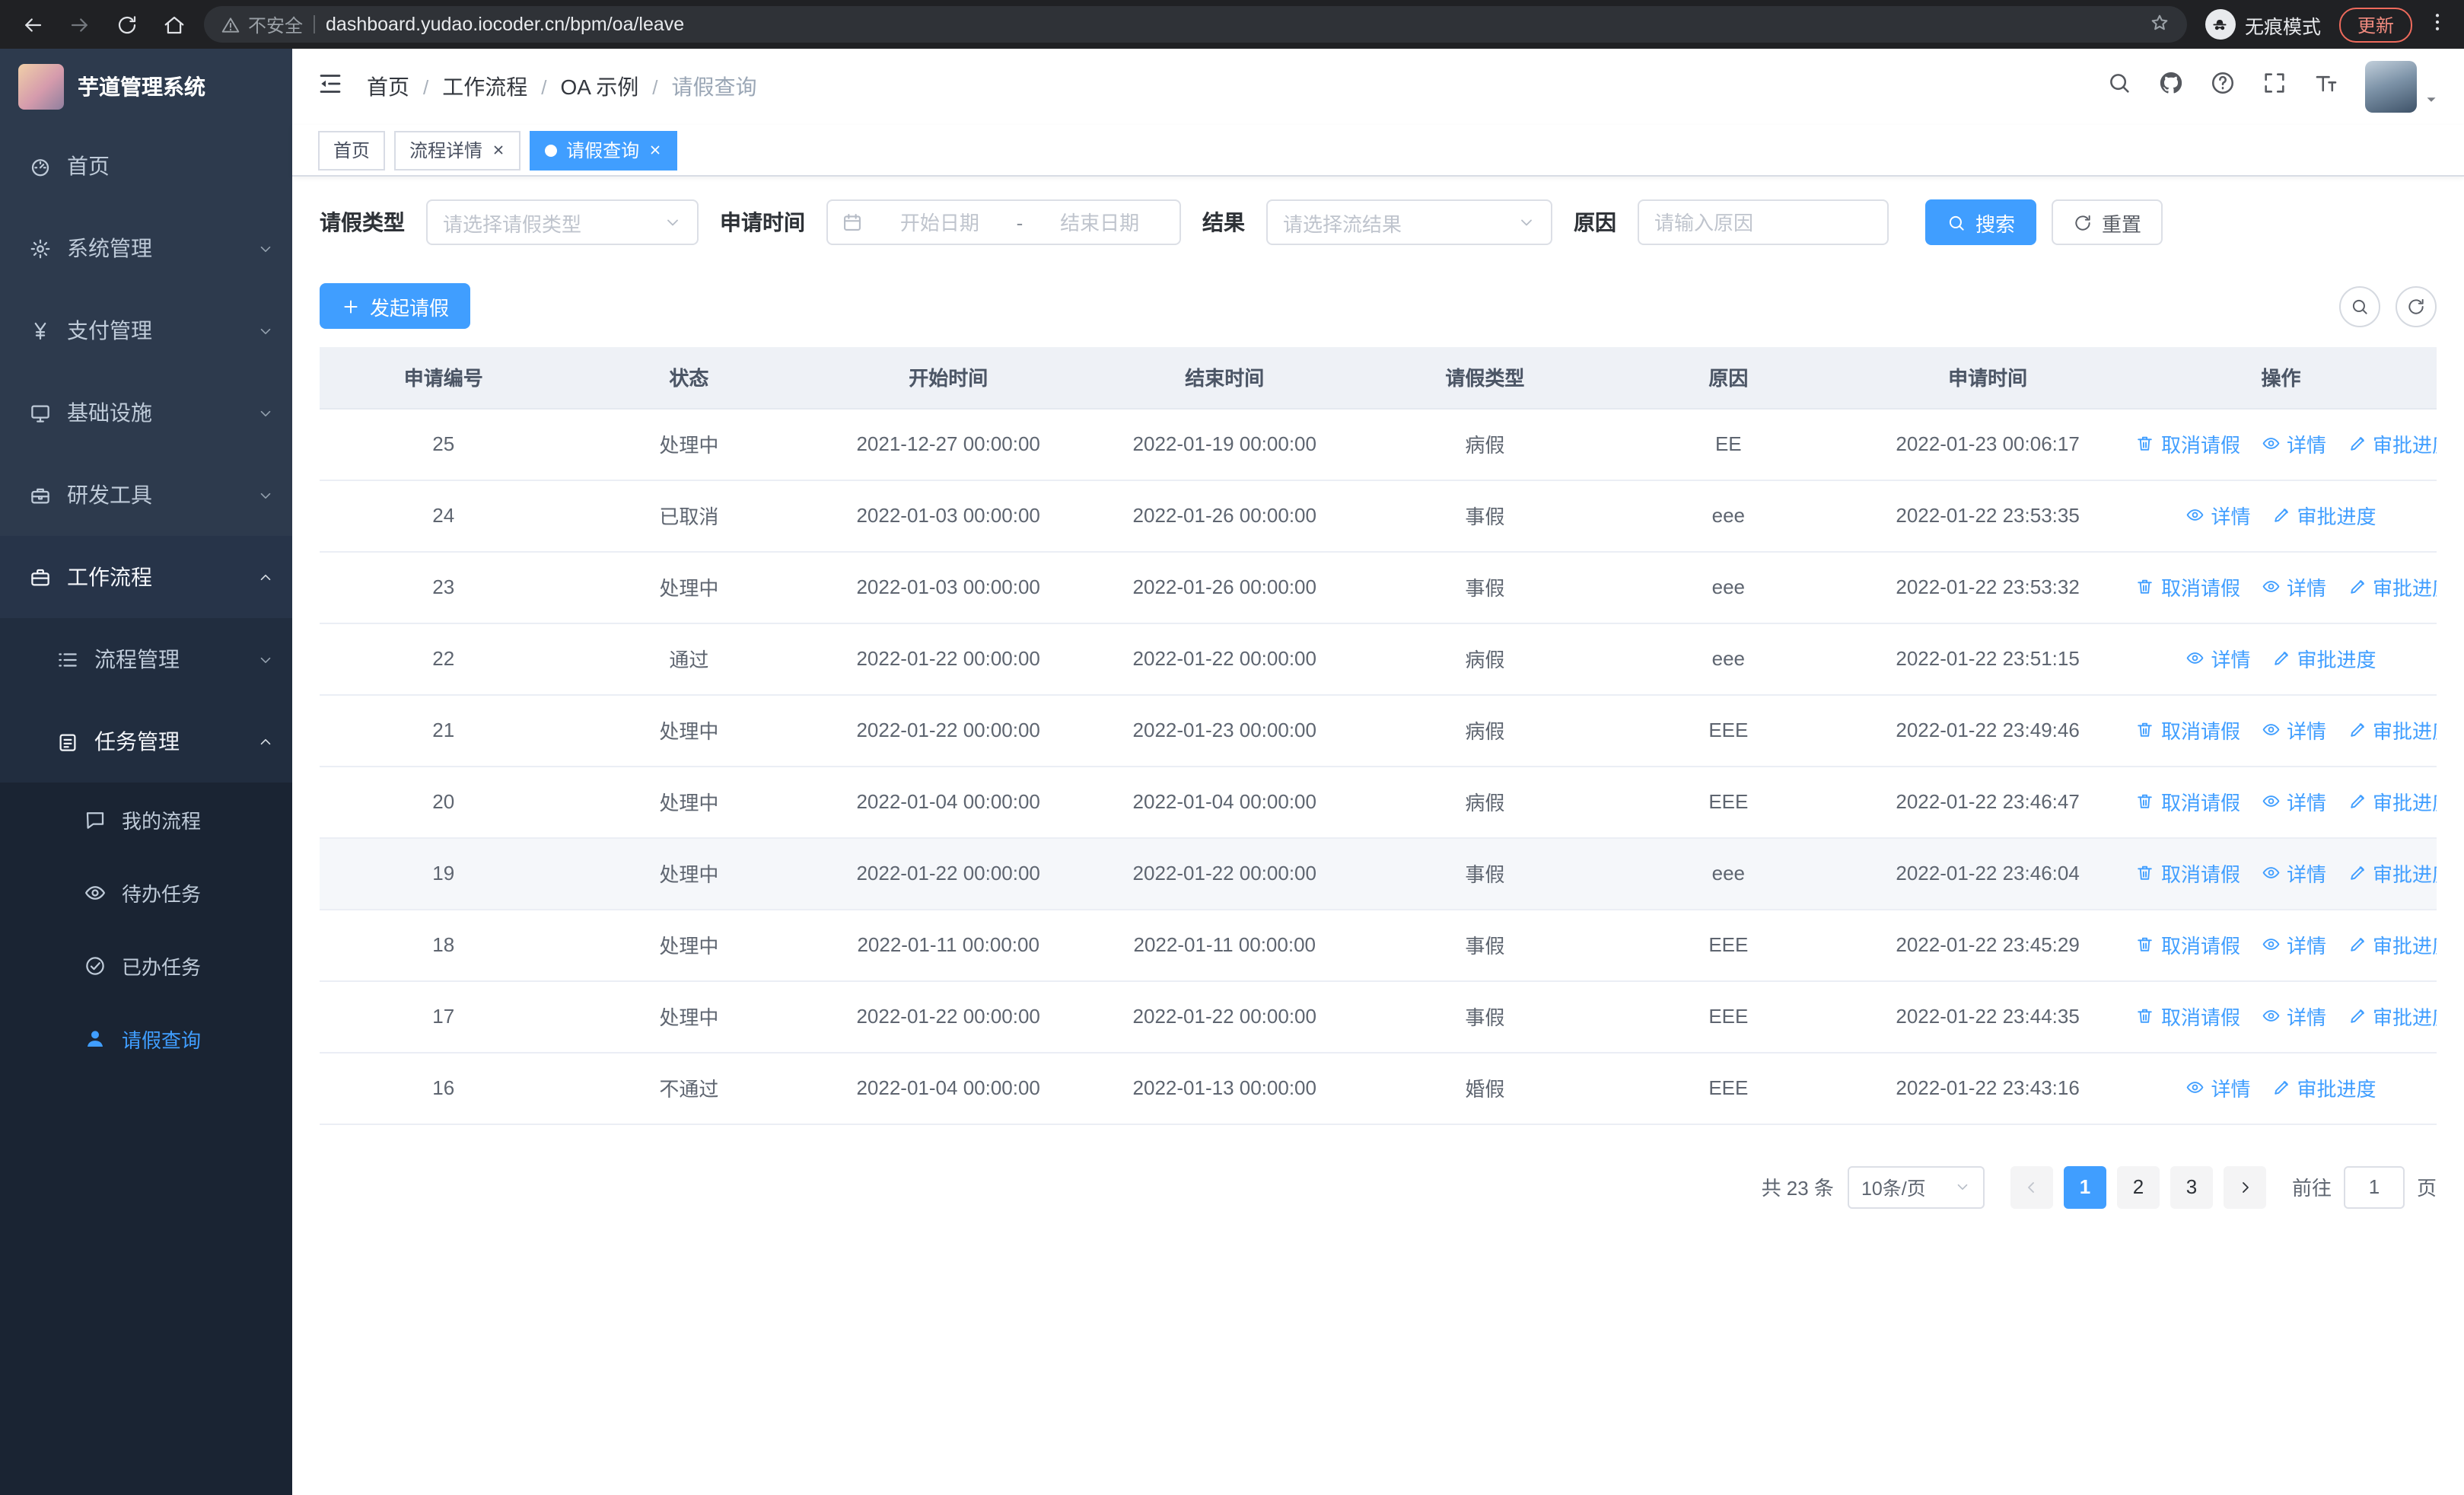 This screenshot has width=2464, height=1495. What do you see at coordinates (32, 25) in the screenshot?
I see `back-button` at bounding box center [32, 25].